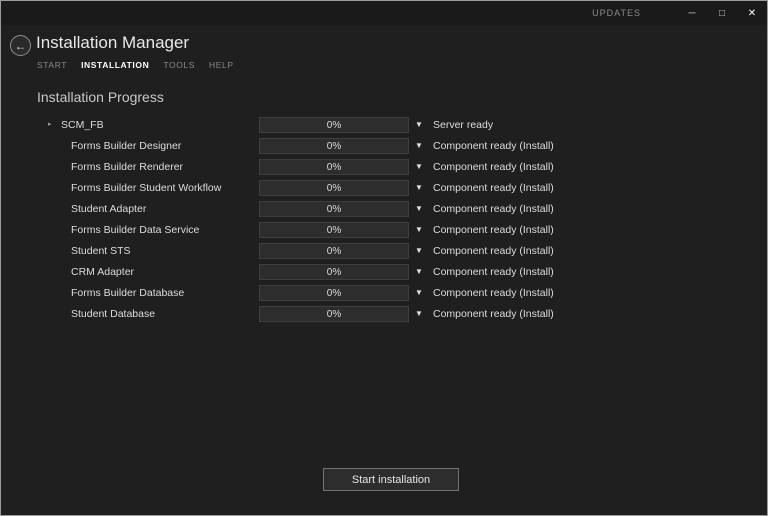 The image size is (768, 516). I want to click on component-name: CRM Adapter, so click(103, 272).